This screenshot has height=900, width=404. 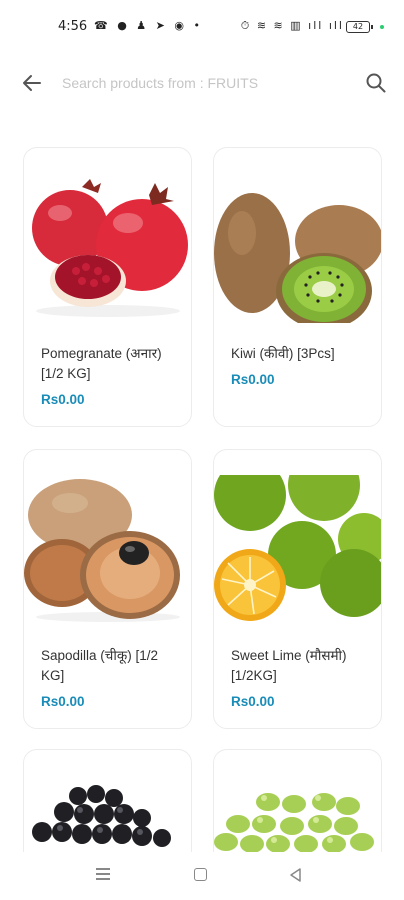 I want to click on home-icon, so click(x=200, y=874).